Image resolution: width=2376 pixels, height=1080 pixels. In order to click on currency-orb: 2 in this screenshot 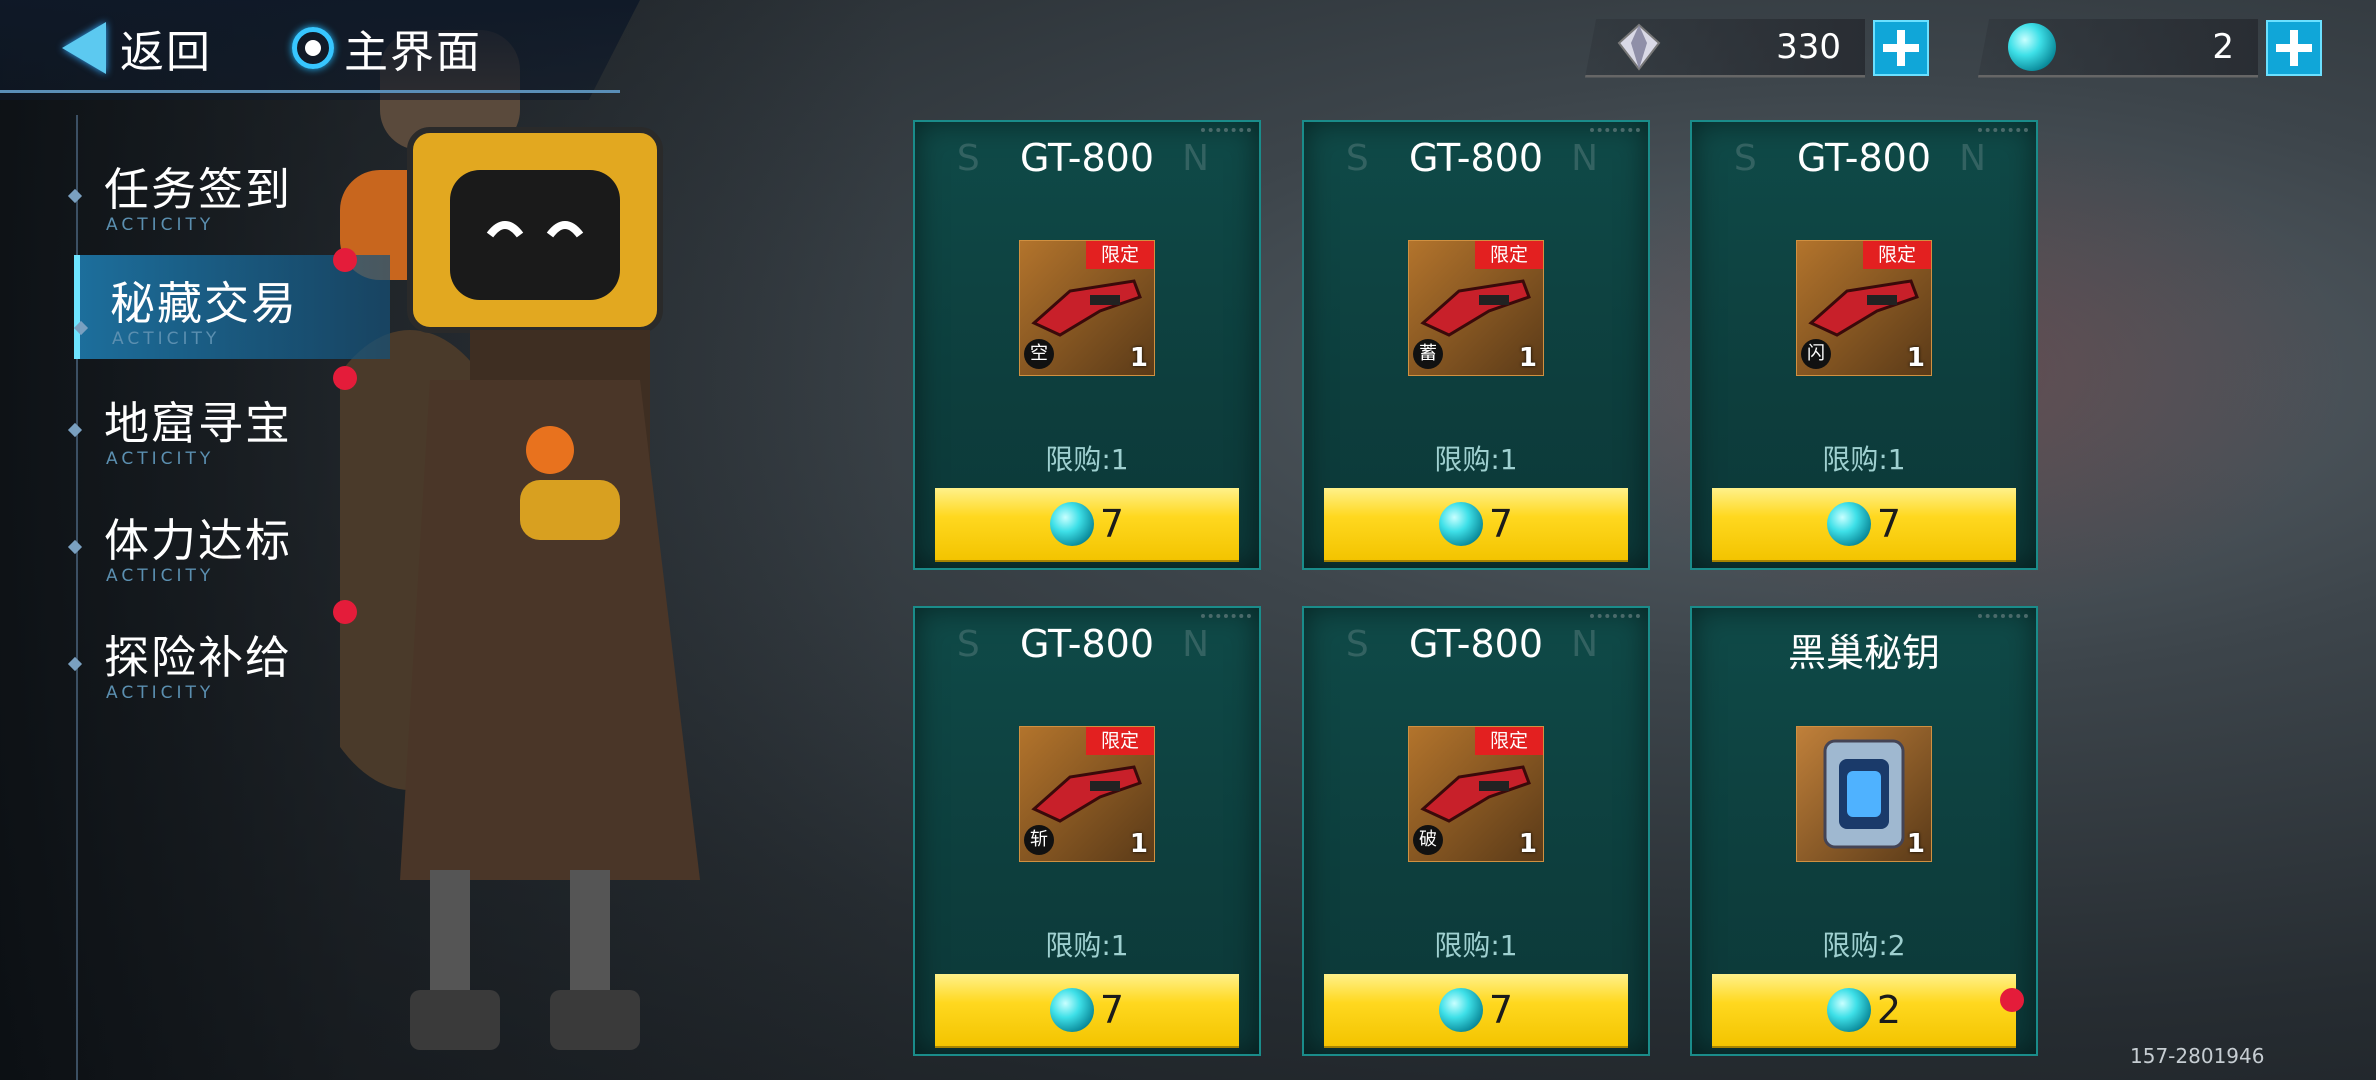, I will do `click(2150, 48)`.